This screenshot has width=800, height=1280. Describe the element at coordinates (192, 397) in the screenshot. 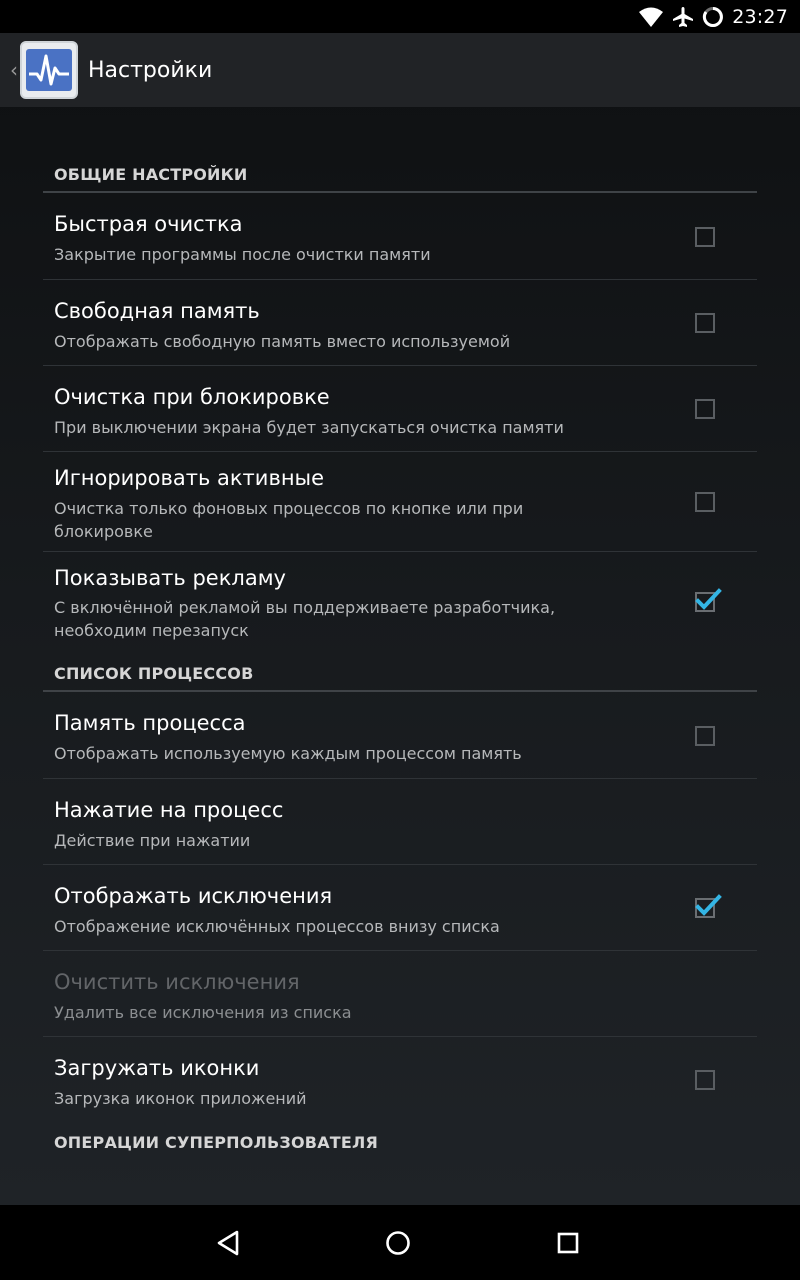

I see `pref-title: Очистка при блокировке` at that location.